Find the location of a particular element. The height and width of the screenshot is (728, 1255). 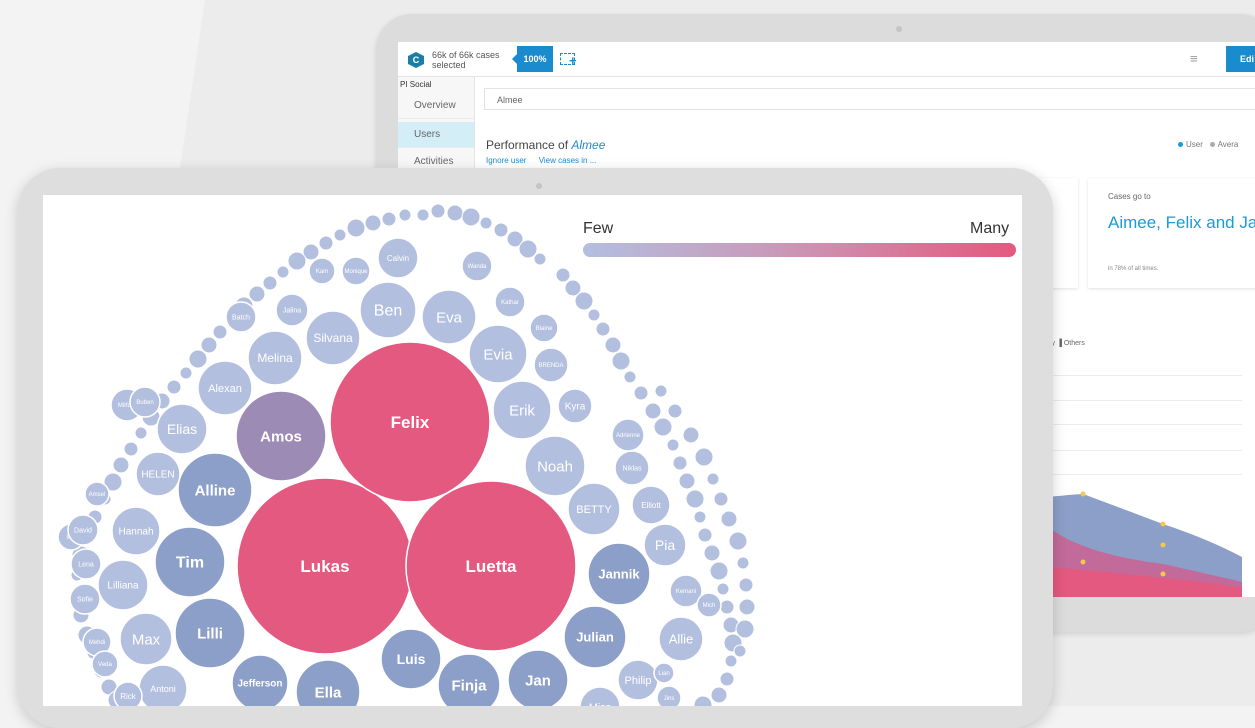

bubble-label: Pia is located at coordinates (665, 545).